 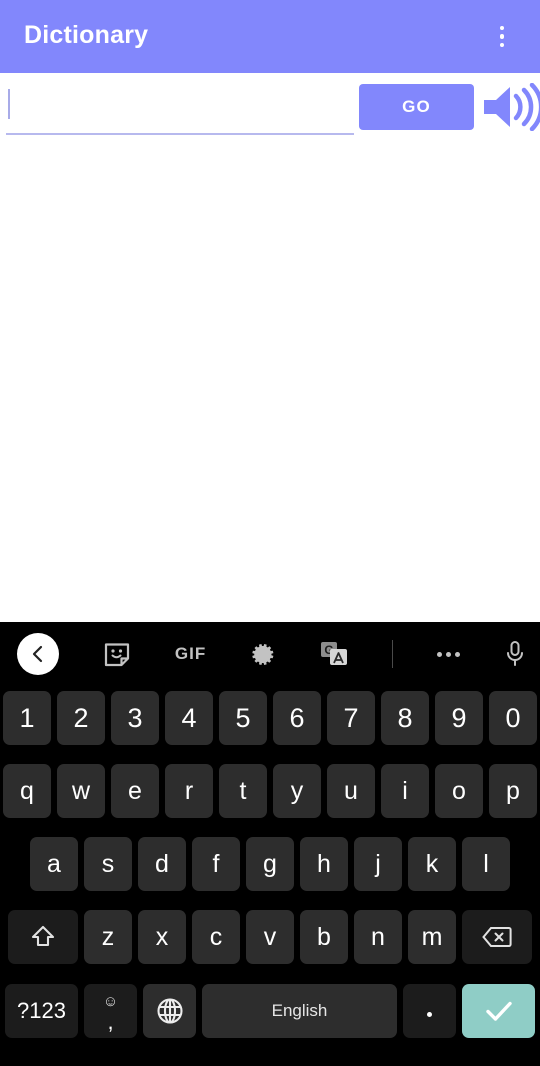 What do you see at coordinates (486, 864) in the screenshot?
I see `key-l: l` at bounding box center [486, 864].